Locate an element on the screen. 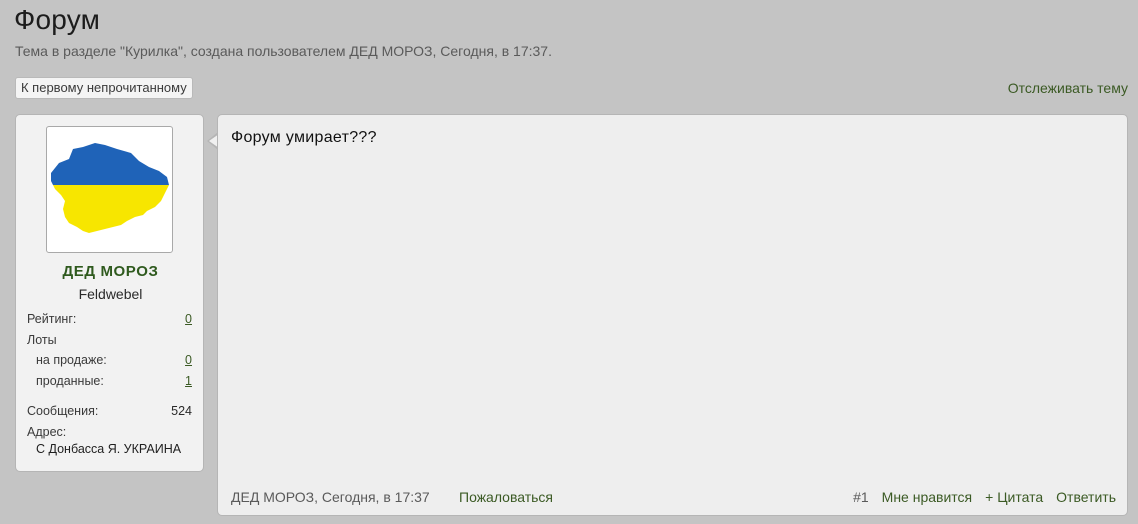 This screenshot has width=1138, height=524. sold-value-link: 1 is located at coordinates (188, 381).